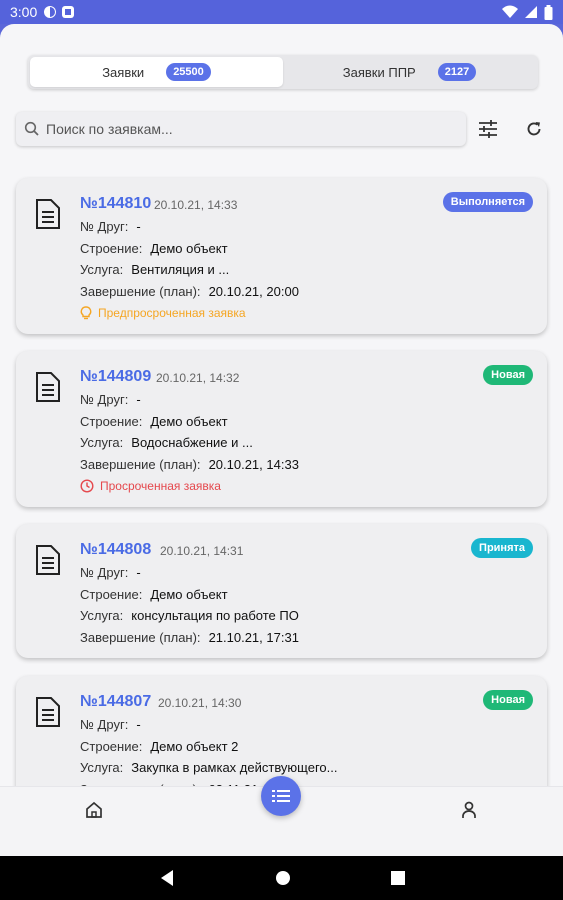 This screenshot has height=900, width=563. I want to click on building-row: Строение: Демо объект 2, so click(159, 746).